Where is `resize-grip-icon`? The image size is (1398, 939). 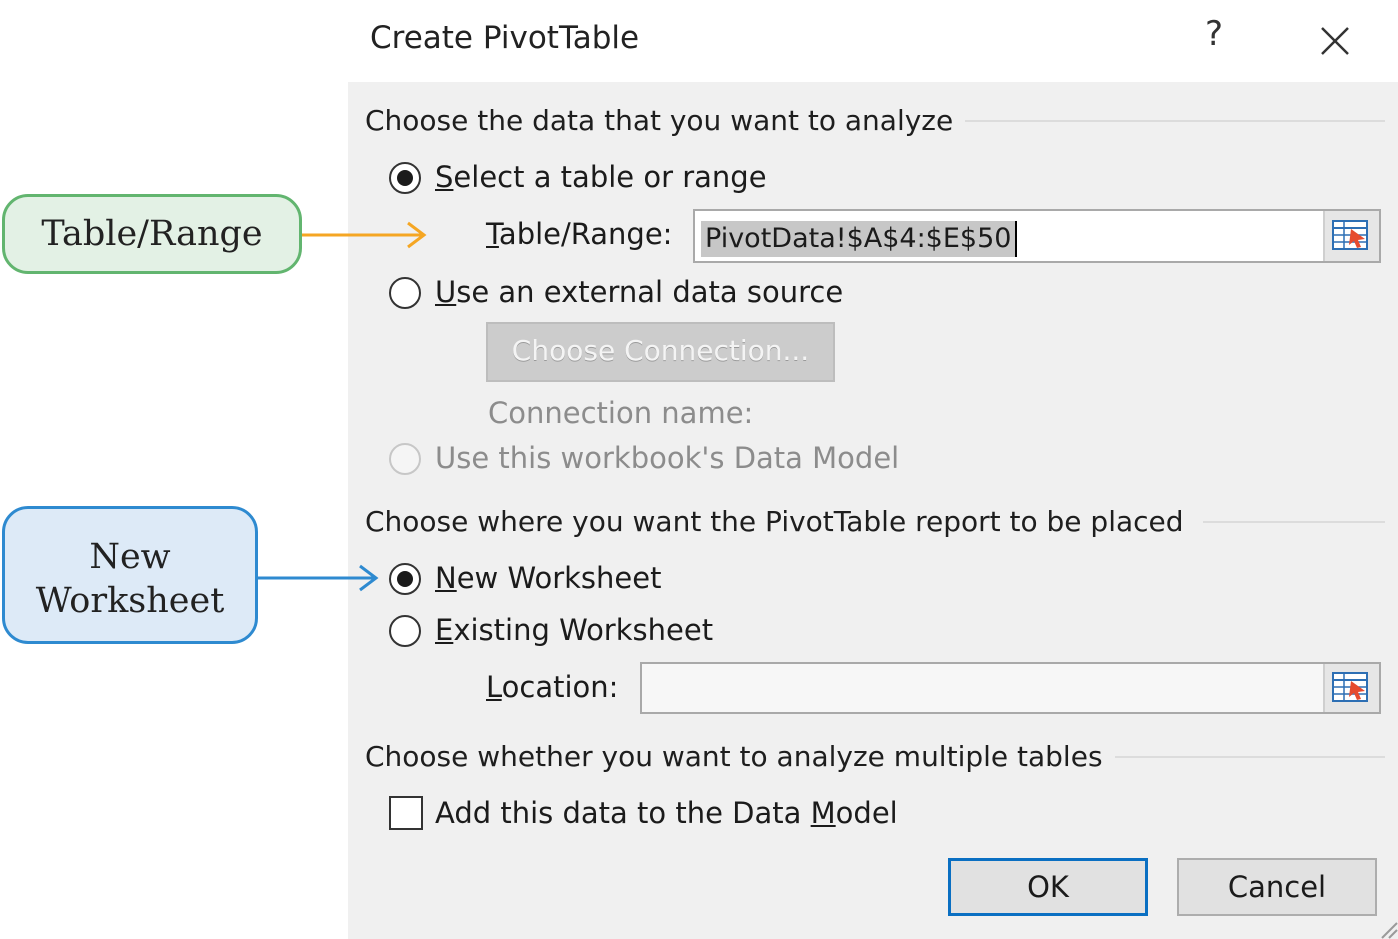 resize-grip-icon is located at coordinates (1387, 925).